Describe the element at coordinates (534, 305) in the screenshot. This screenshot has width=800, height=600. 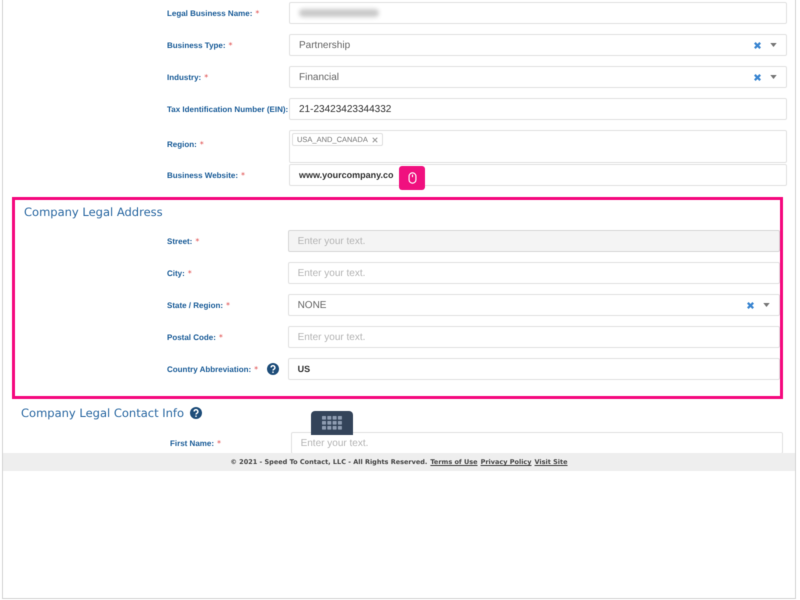
I see `select-field: NONE` at that location.